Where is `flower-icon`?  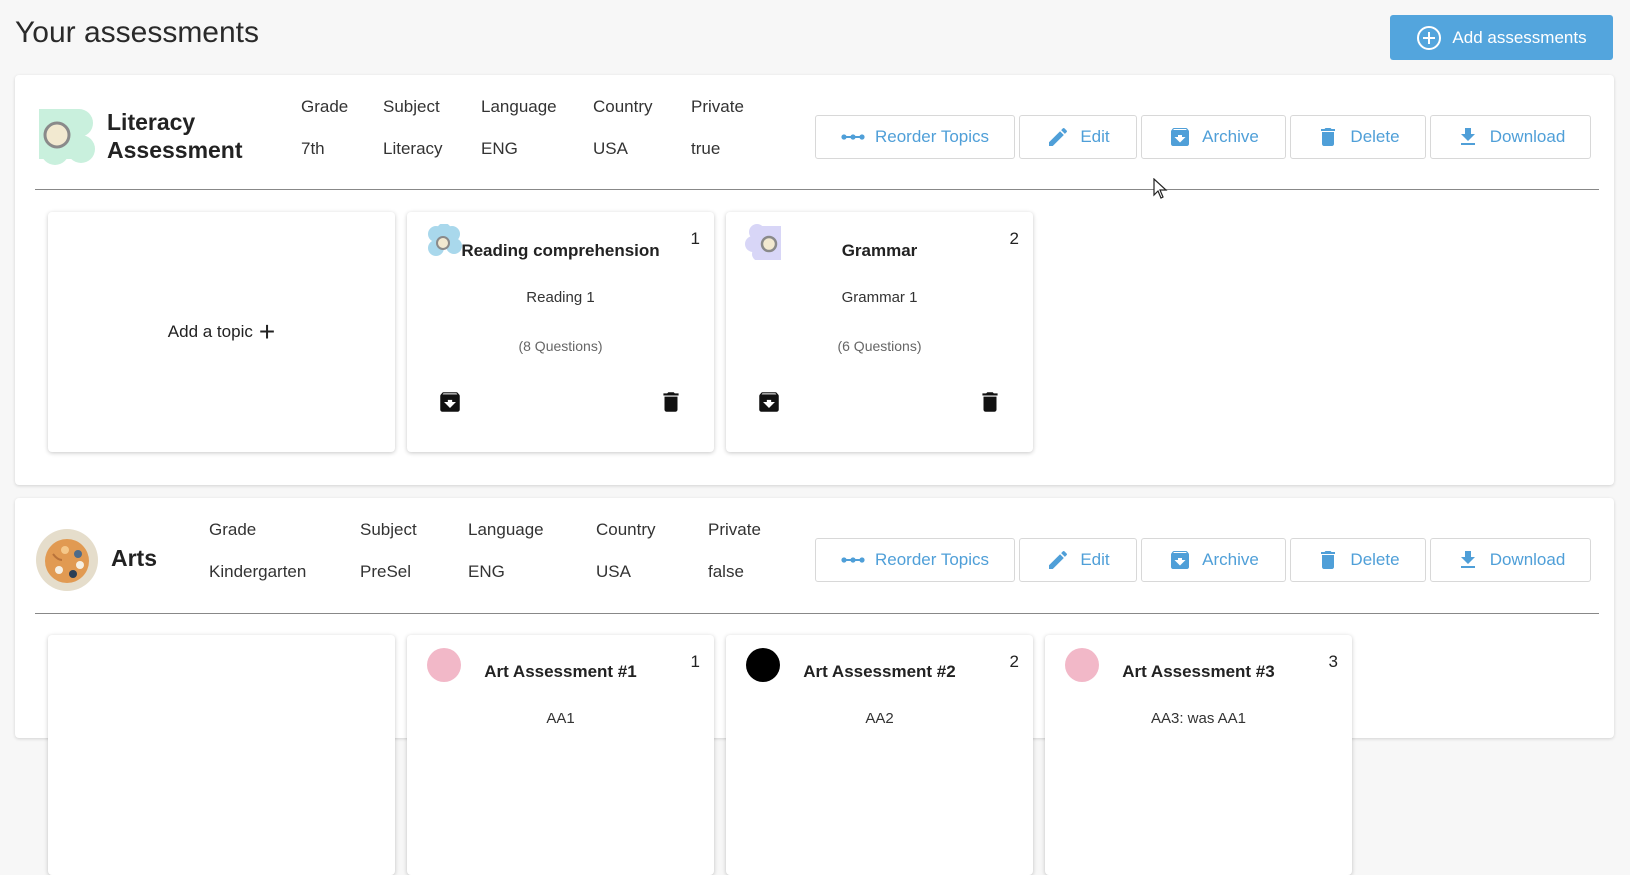
flower-icon is located at coordinates (67, 137).